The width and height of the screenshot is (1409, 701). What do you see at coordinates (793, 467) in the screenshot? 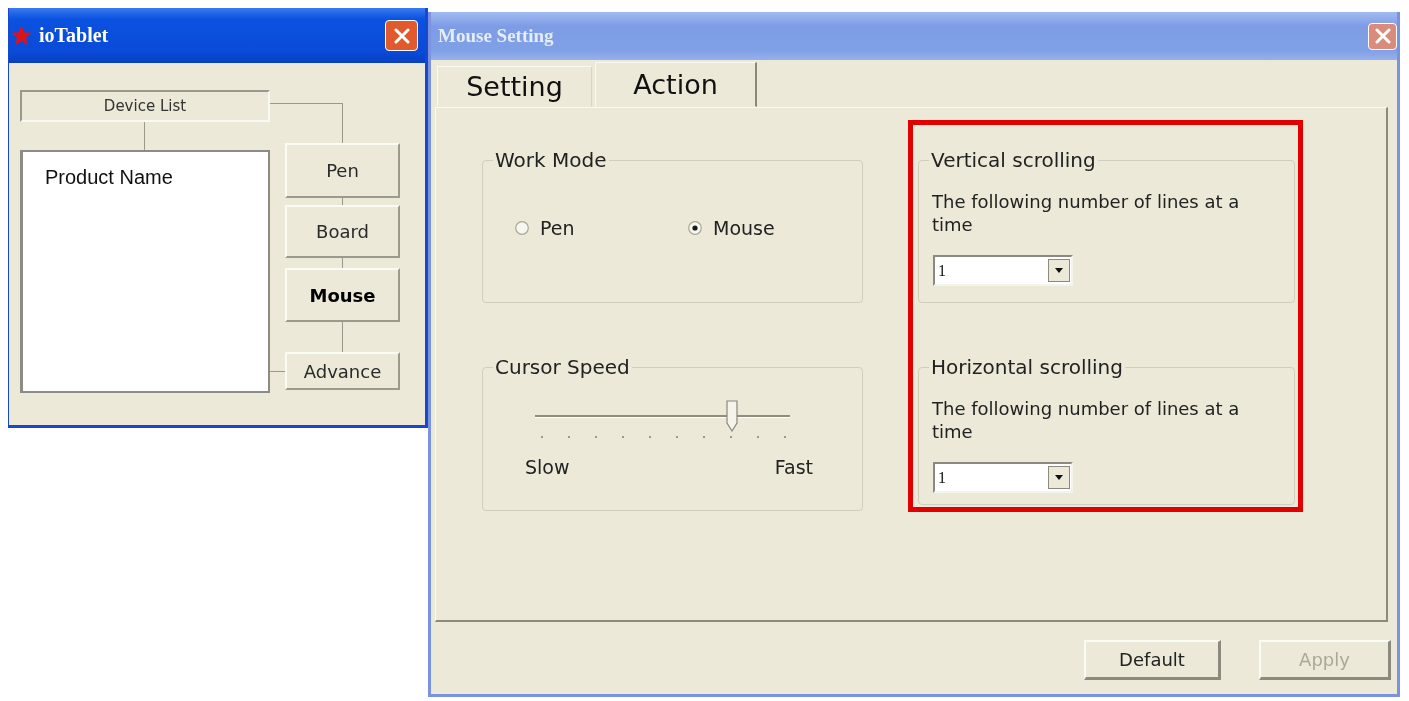
I see `range-label: Fast` at bounding box center [793, 467].